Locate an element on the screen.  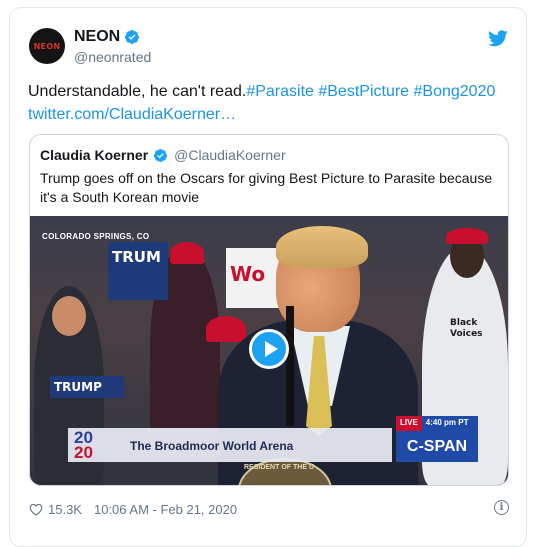
play-icon is located at coordinates (271, 349).